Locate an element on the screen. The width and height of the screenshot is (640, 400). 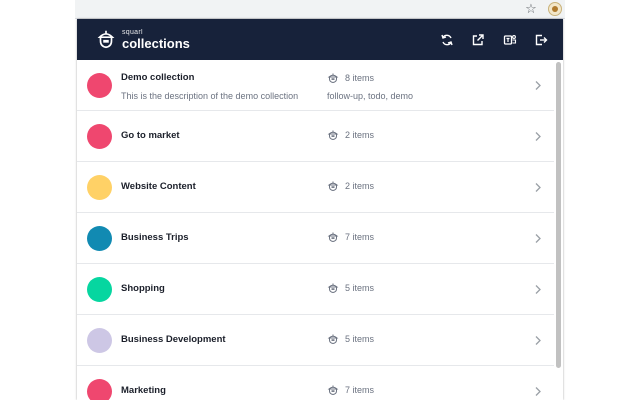
open-external-button is located at coordinates (478, 40).